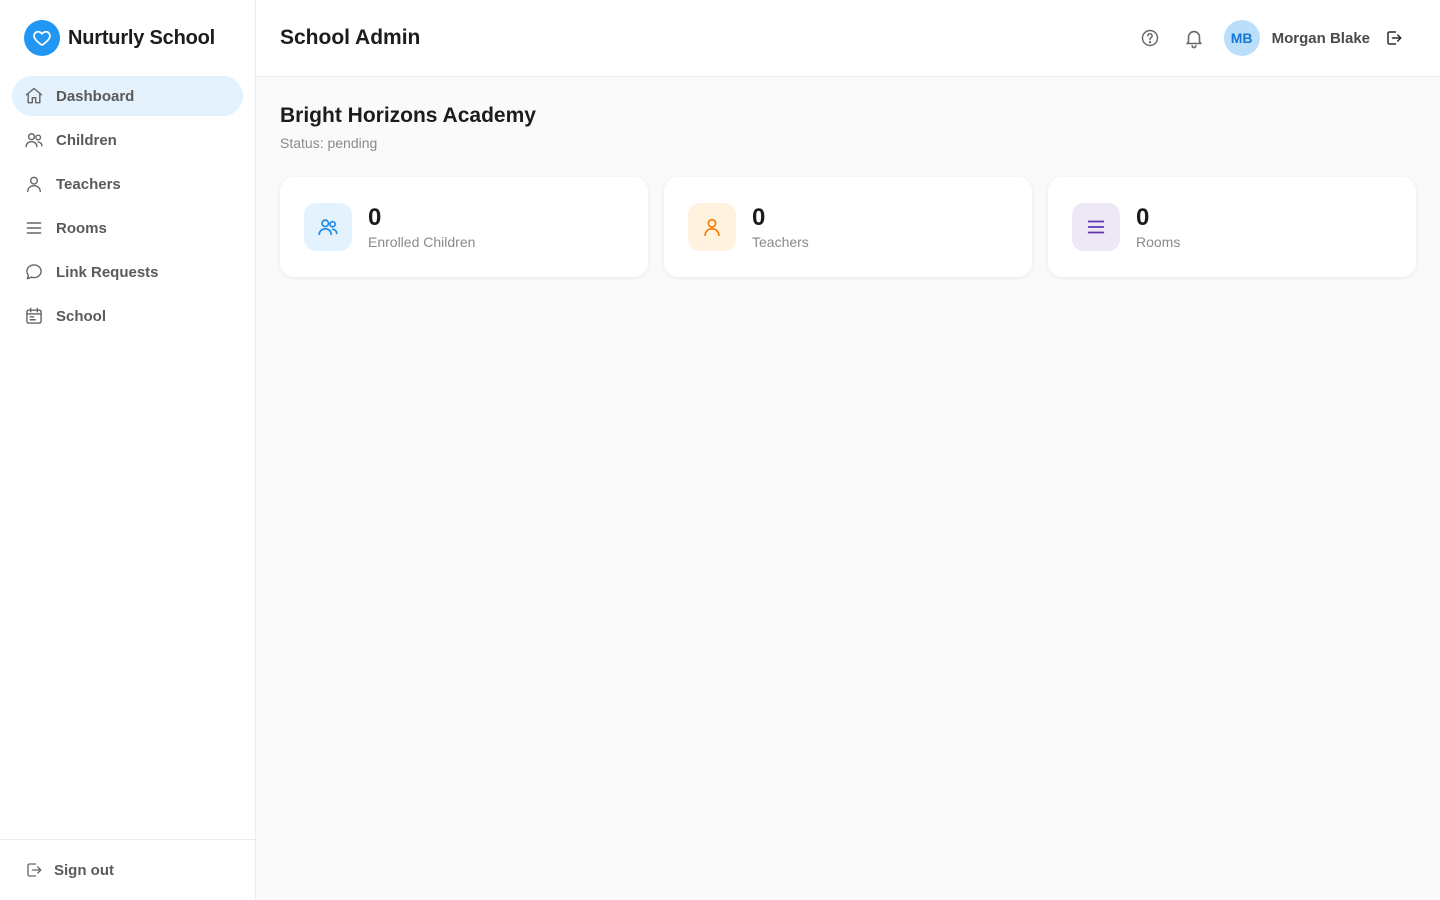  Describe the element at coordinates (34, 316) in the screenshot. I see `calendar-icon` at that location.